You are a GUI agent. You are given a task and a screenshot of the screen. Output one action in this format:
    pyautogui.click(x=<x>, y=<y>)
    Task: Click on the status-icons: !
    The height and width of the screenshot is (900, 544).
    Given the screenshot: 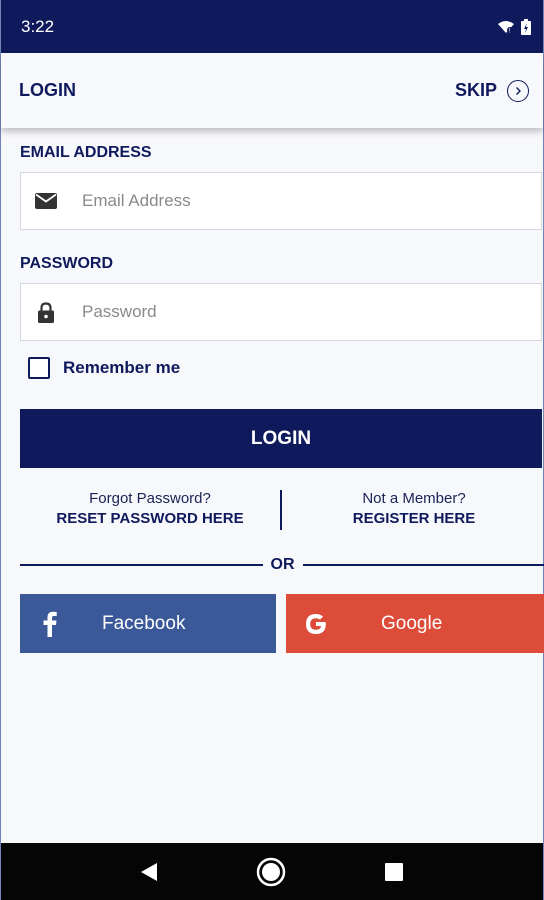 What is the action you would take?
    pyautogui.click(x=514, y=26)
    